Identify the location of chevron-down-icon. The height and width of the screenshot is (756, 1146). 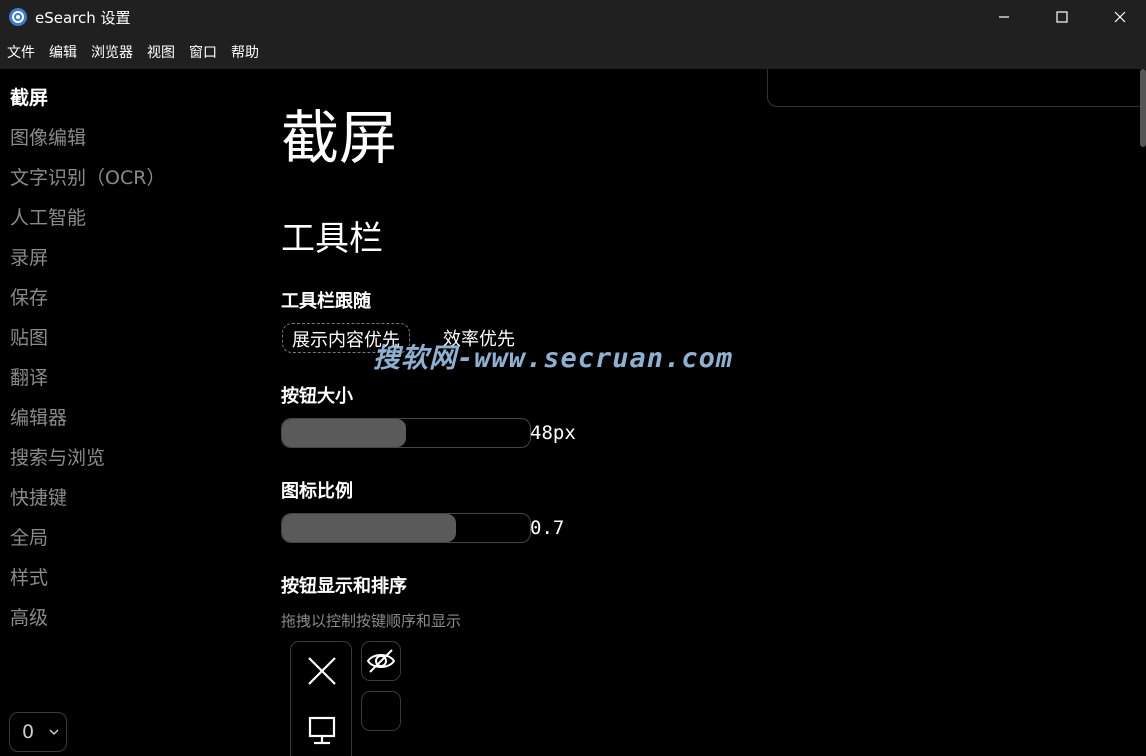
(54, 732).